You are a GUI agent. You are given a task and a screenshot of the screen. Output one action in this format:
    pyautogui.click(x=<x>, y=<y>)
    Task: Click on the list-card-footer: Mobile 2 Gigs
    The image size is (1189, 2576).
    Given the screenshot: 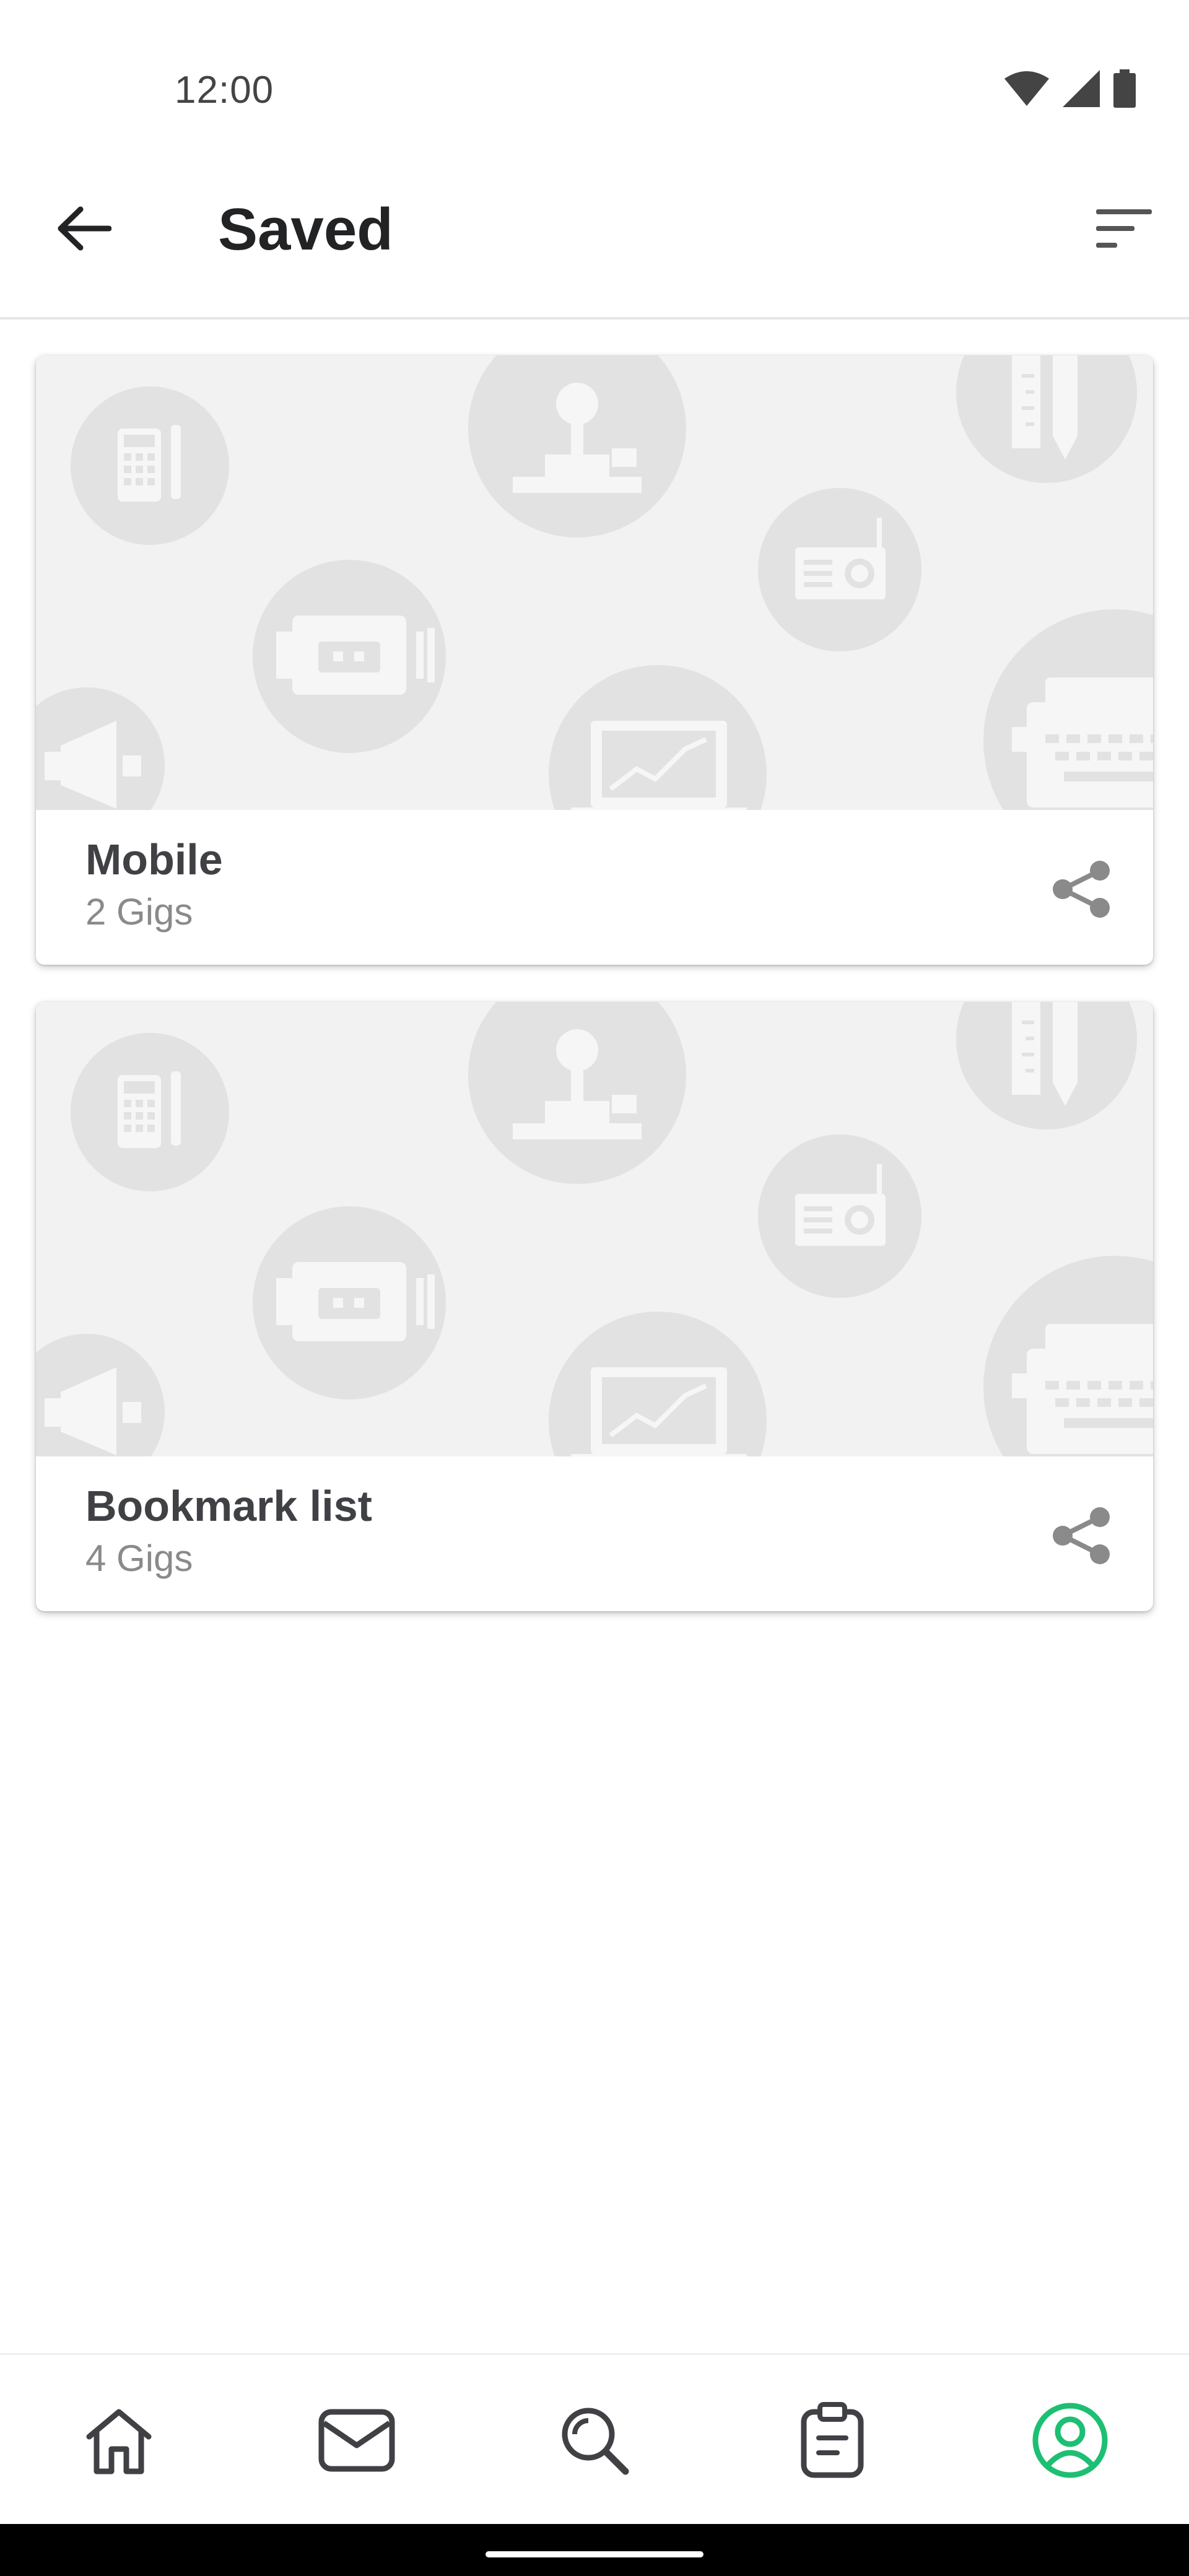 What is the action you would take?
    pyautogui.click(x=594, y=887)
    